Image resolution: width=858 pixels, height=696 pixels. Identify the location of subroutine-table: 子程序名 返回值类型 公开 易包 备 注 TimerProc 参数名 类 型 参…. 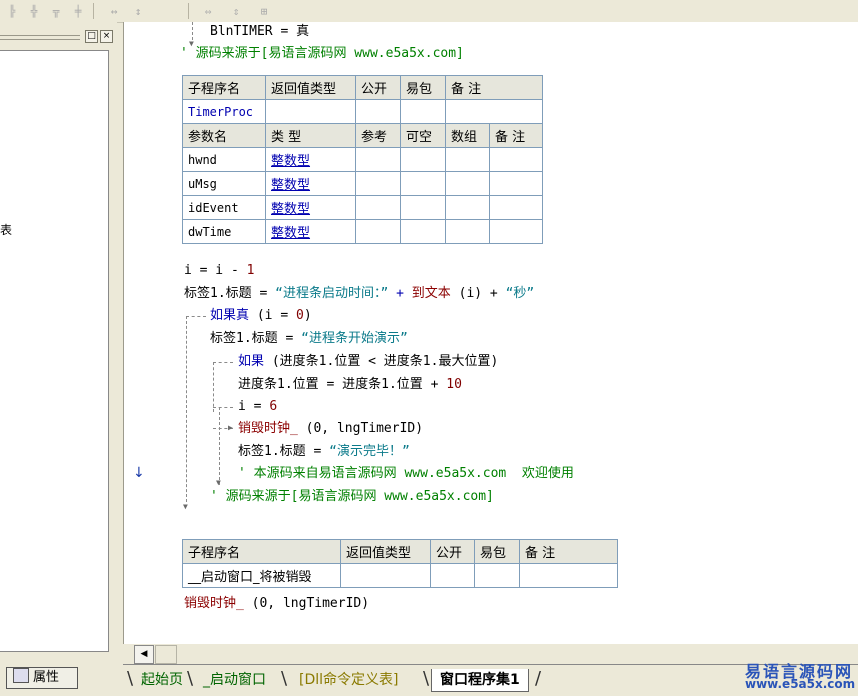
(362, 159).